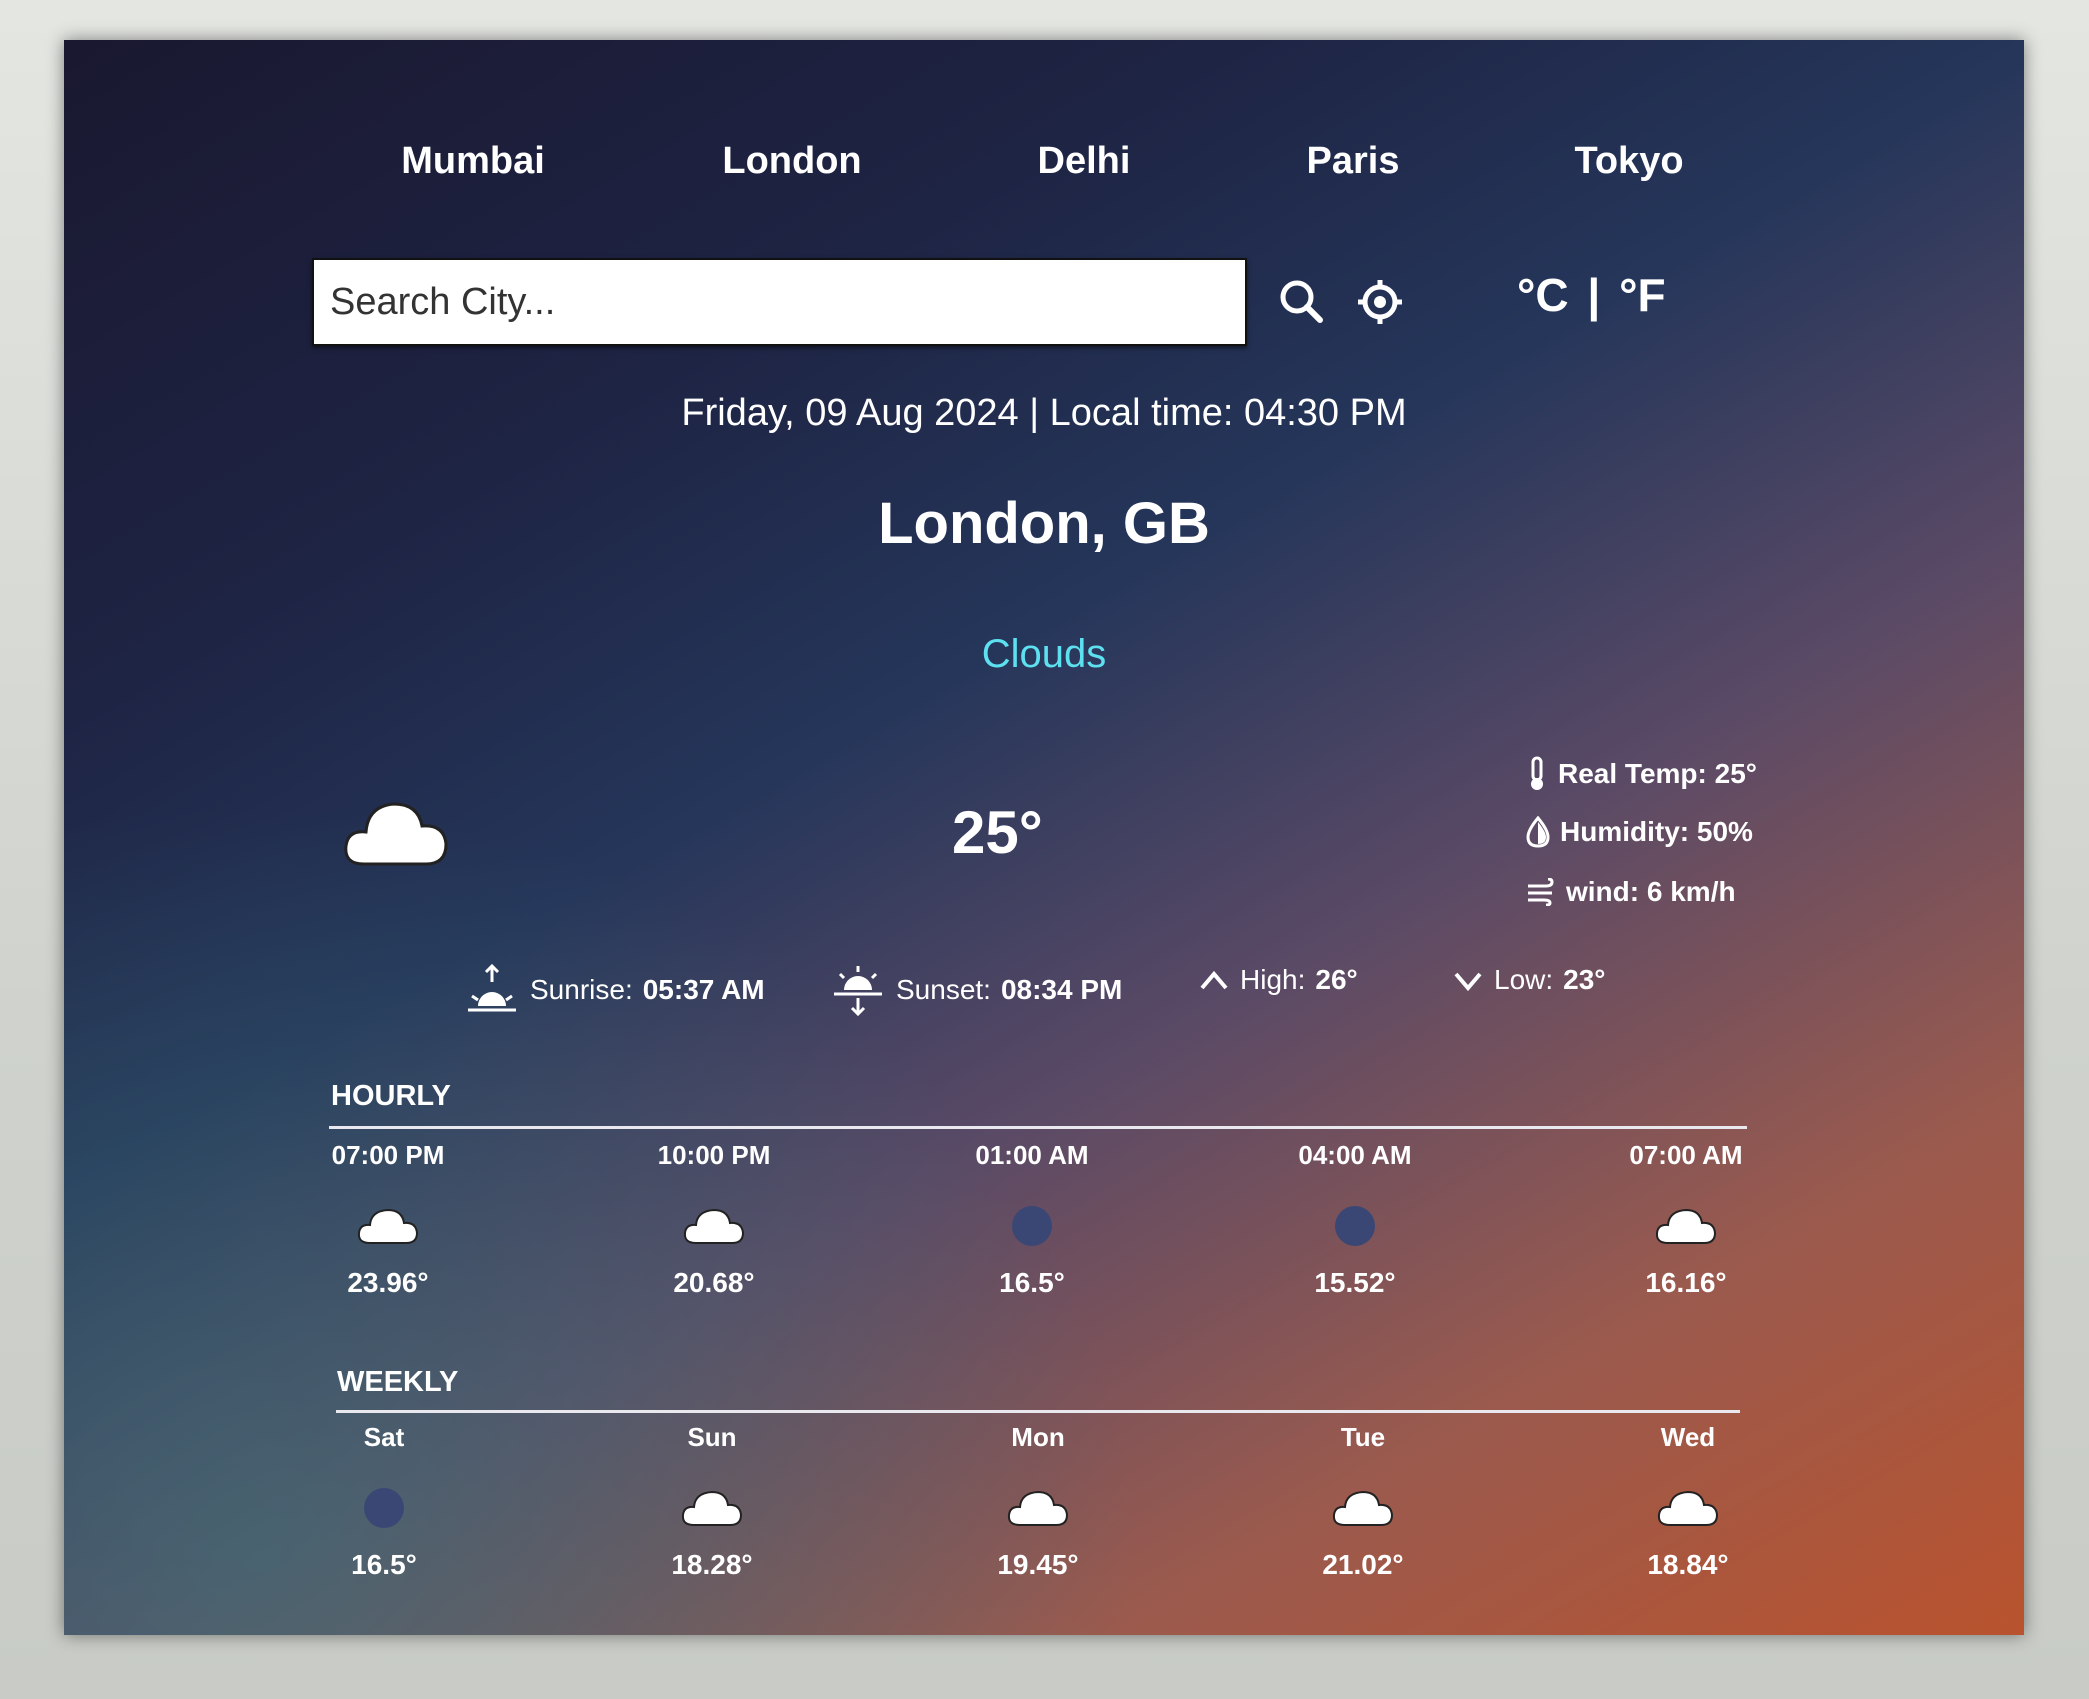  What do you see at coordinates (1038, 1564) in the screenshot?
I see `weekly-temp: 19.45°` at bounding box center [1038, 1564].